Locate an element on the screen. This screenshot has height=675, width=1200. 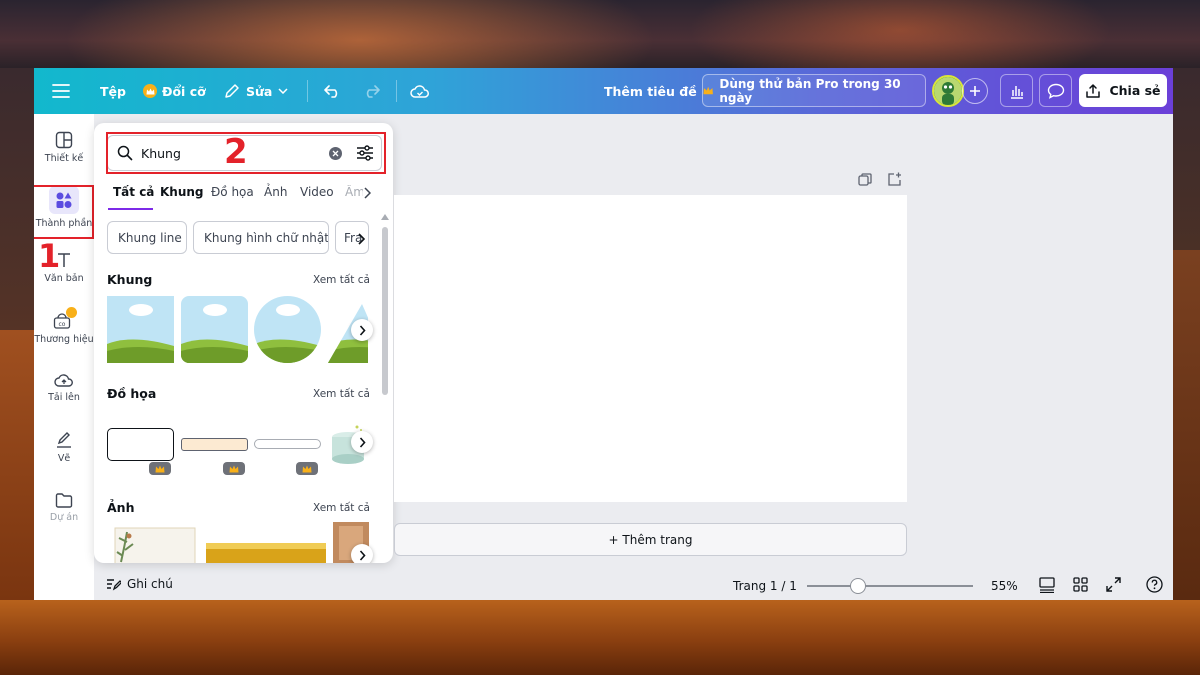
undo-button is located at coordinates (333, 91).